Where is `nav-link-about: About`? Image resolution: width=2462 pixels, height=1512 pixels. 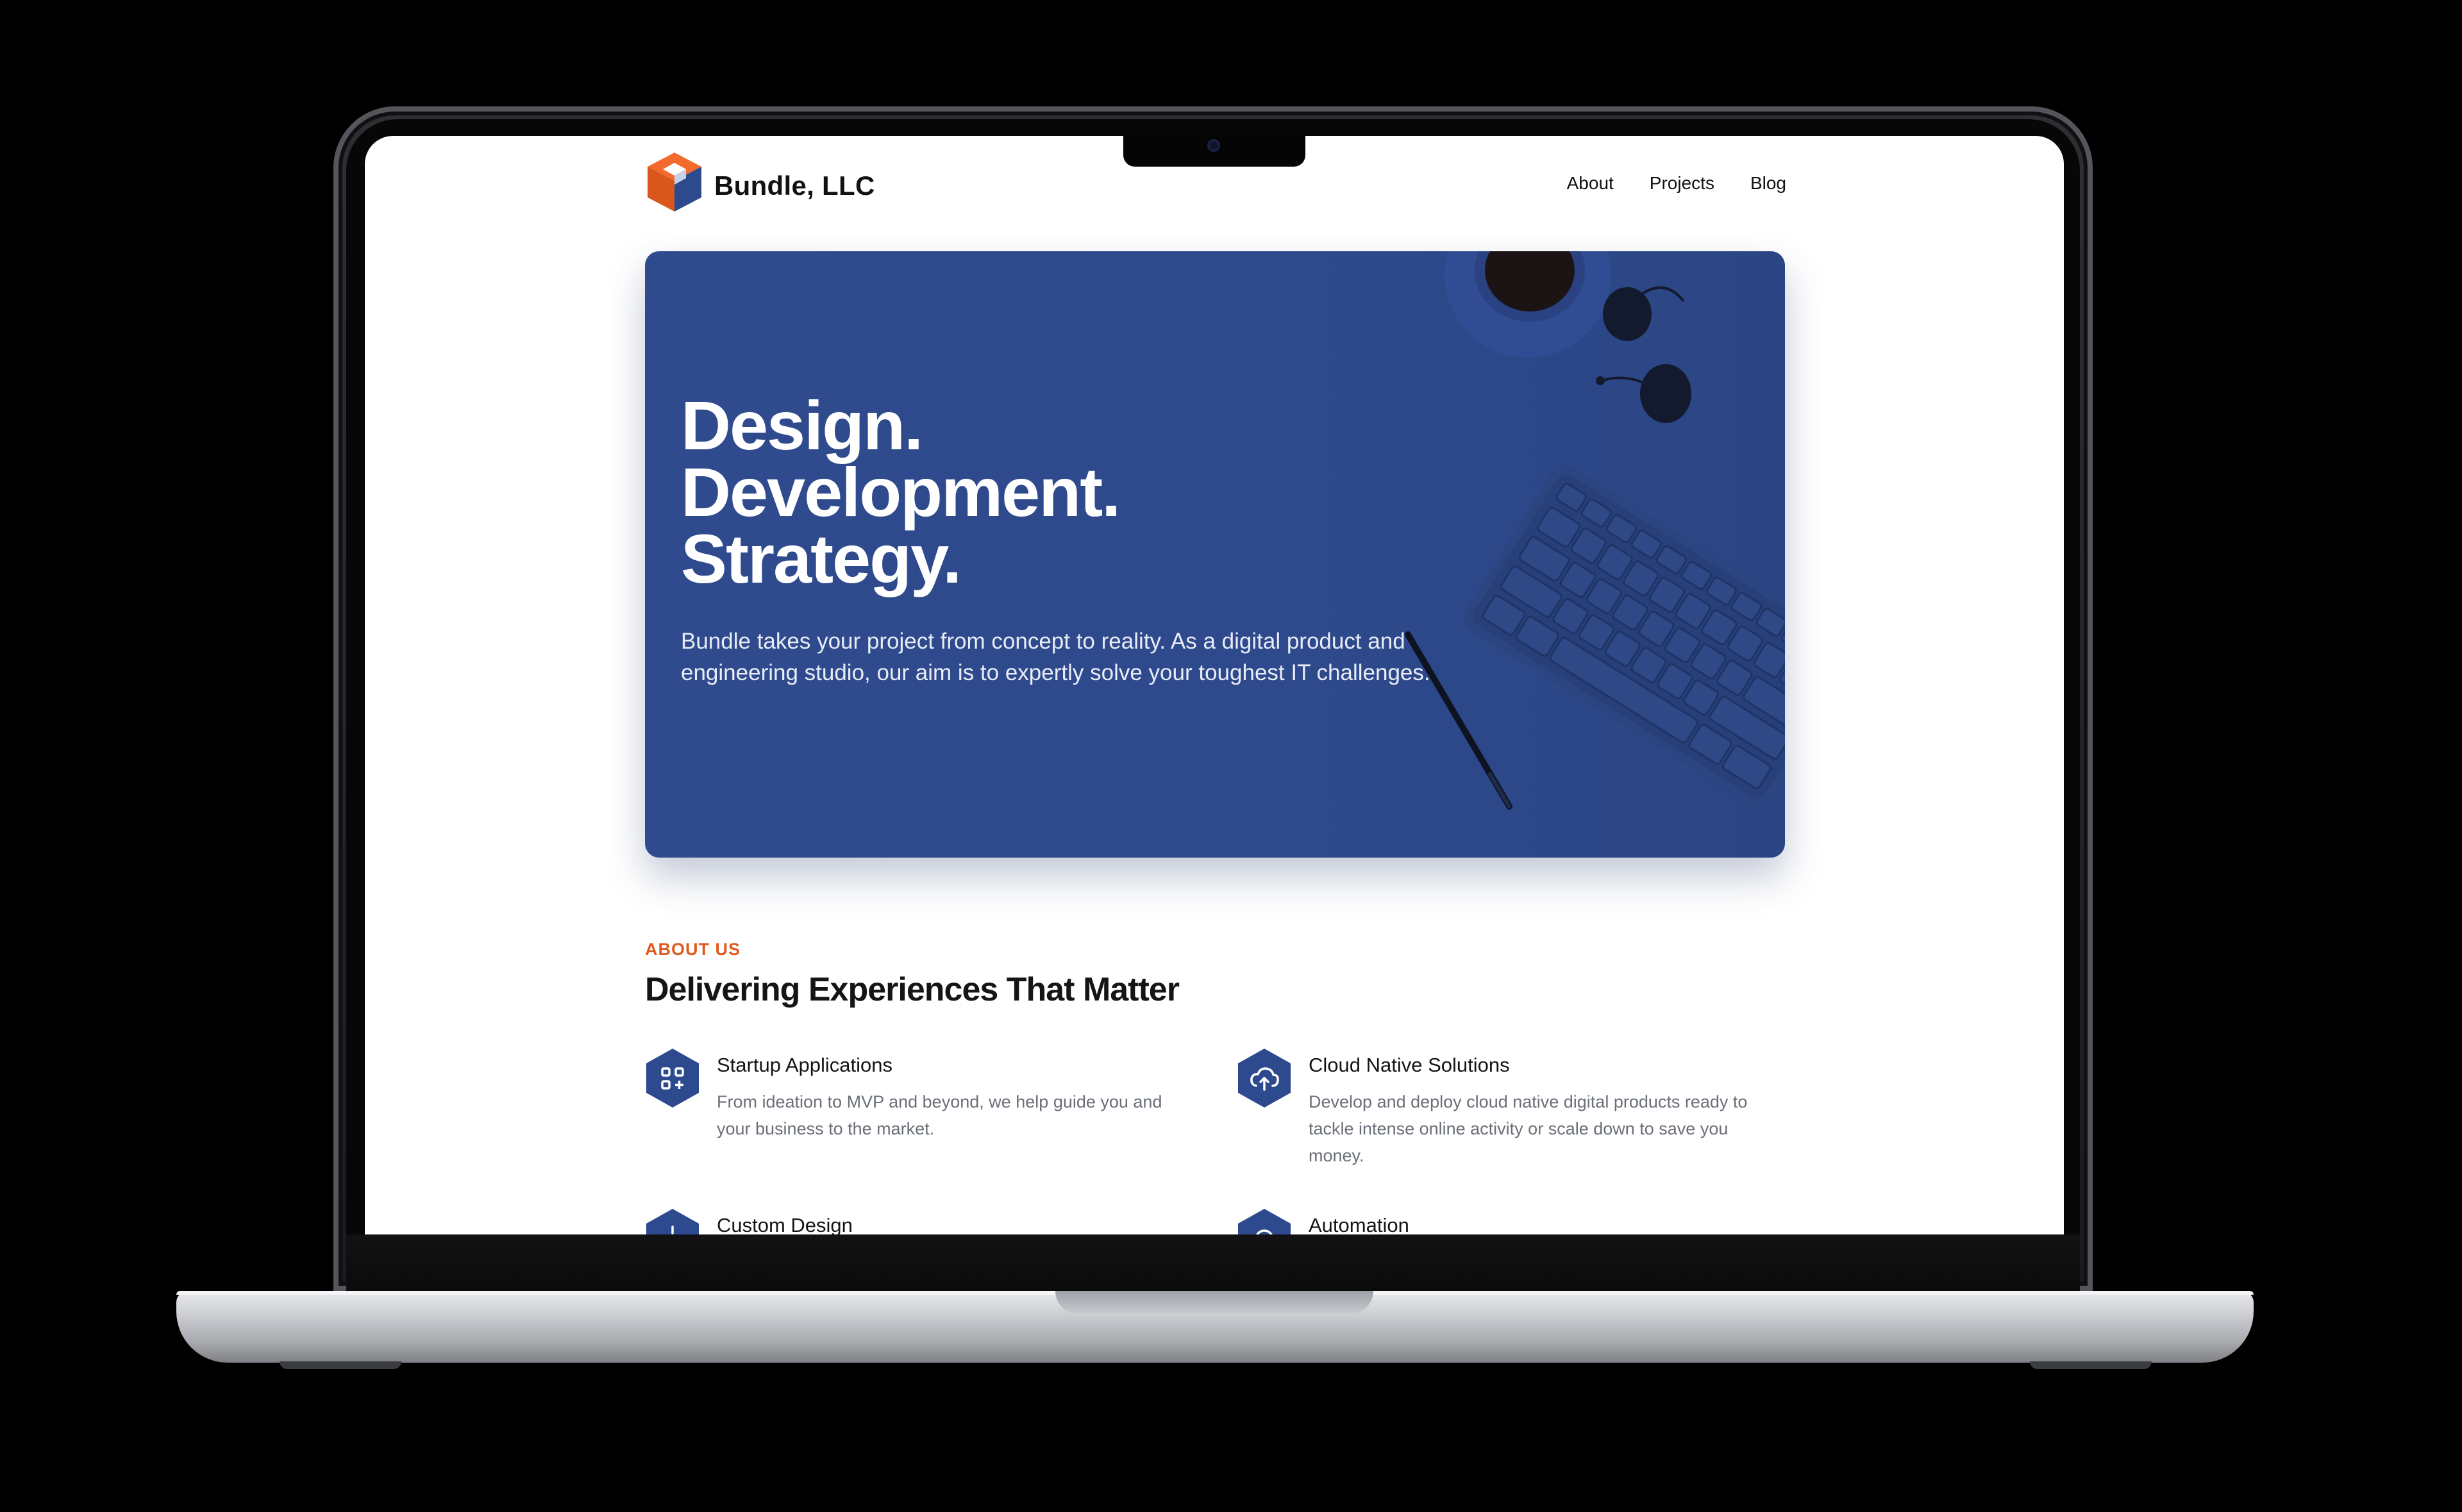
nav-link-about: About is located at coordinates (1590, 183).